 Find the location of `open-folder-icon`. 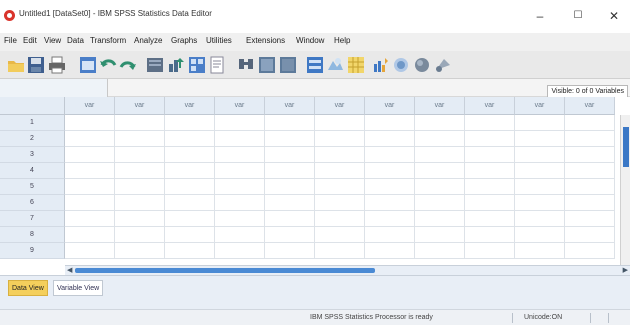

open-folder-icon is located at coordinates (16, 65).